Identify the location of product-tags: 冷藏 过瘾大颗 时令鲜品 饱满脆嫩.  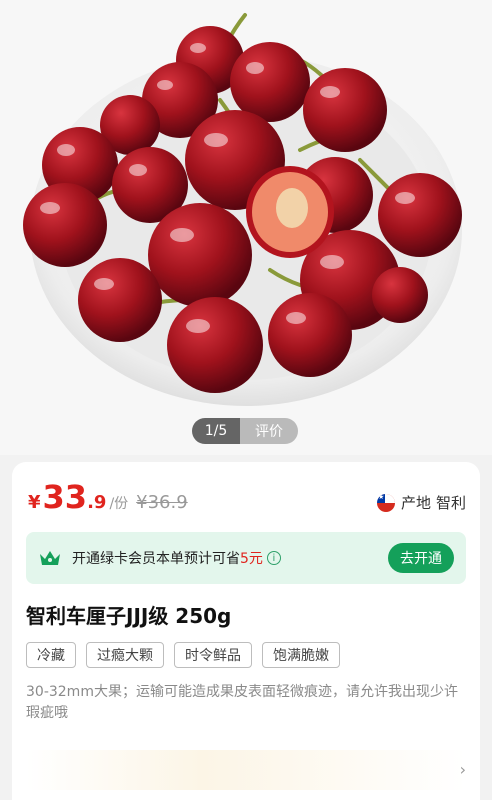
(183, 655).